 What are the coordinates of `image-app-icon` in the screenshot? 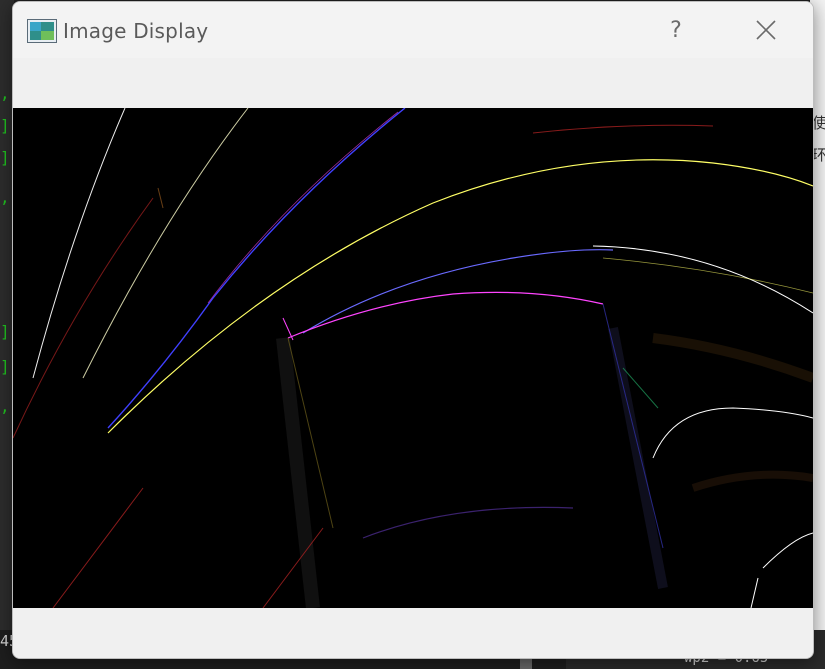 It's located at (42, 31).